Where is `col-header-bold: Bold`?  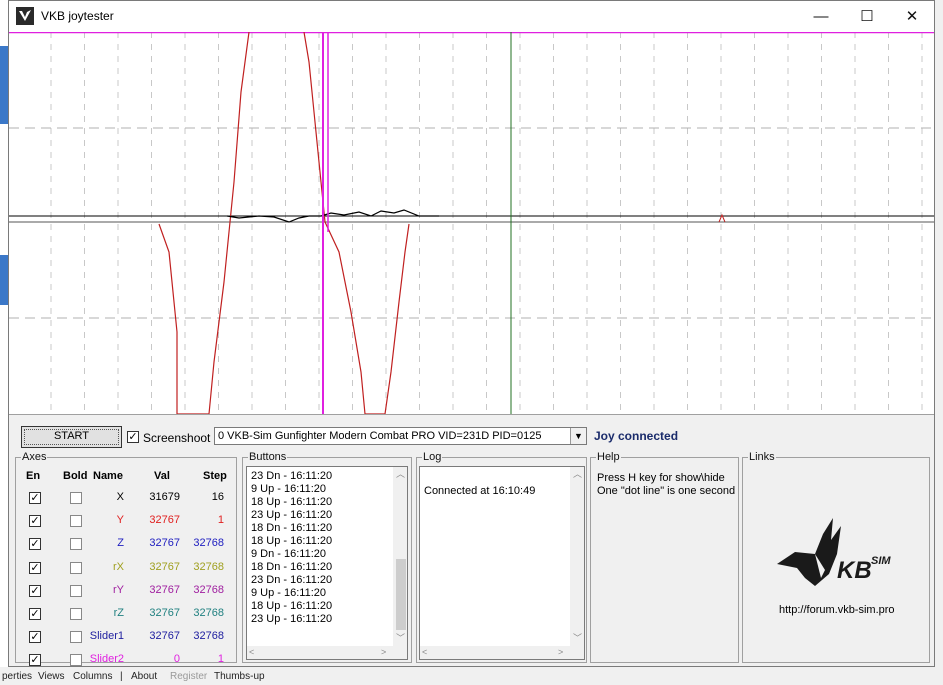 col-header-bold: Bold is located at coordinates (75, 476).